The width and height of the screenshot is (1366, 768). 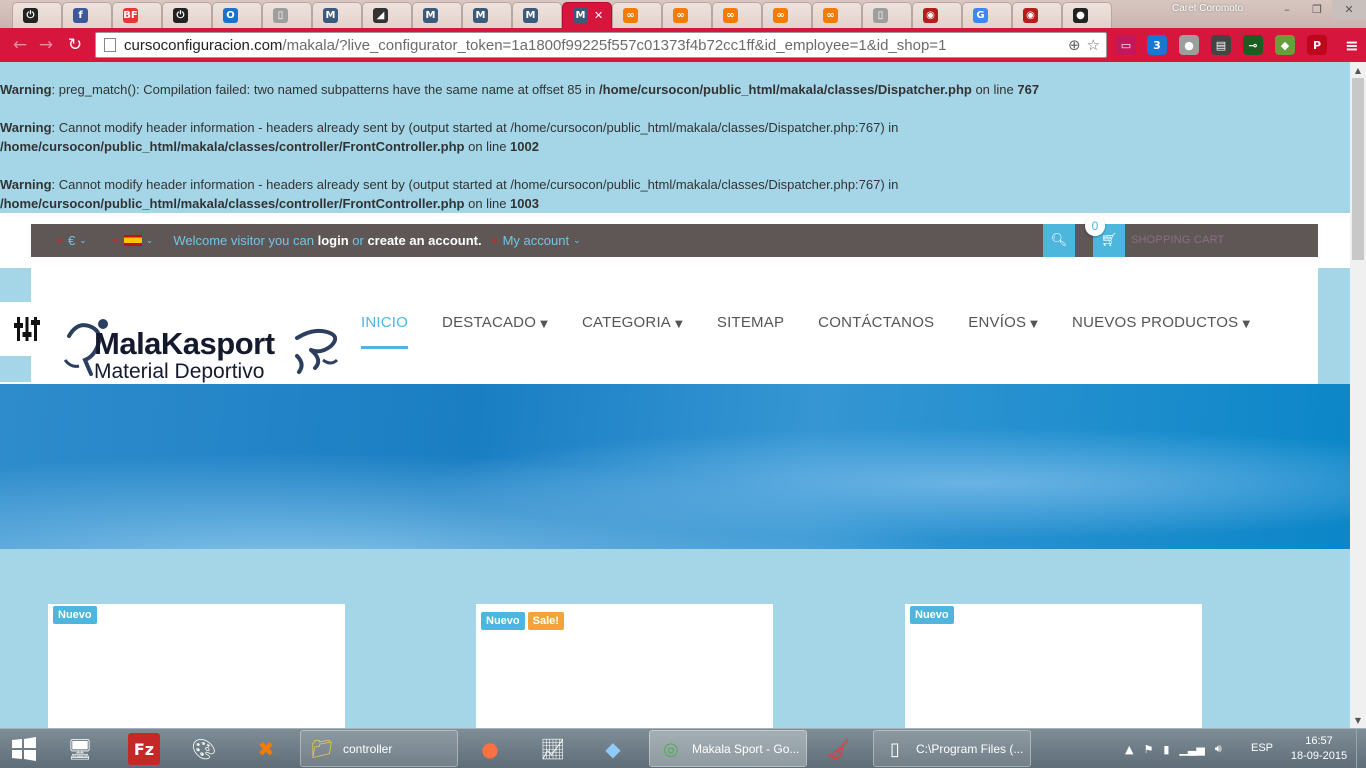 I want to click on device-icon: ▮, so click(x=1166, y=749).